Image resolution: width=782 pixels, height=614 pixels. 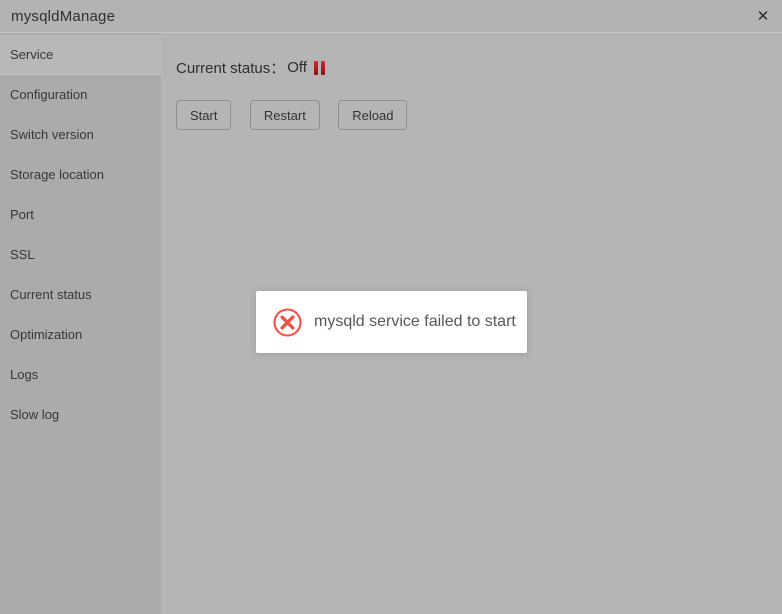 I want to click on sidebar-item-current-status: Current status, so click(x=80, y=295).